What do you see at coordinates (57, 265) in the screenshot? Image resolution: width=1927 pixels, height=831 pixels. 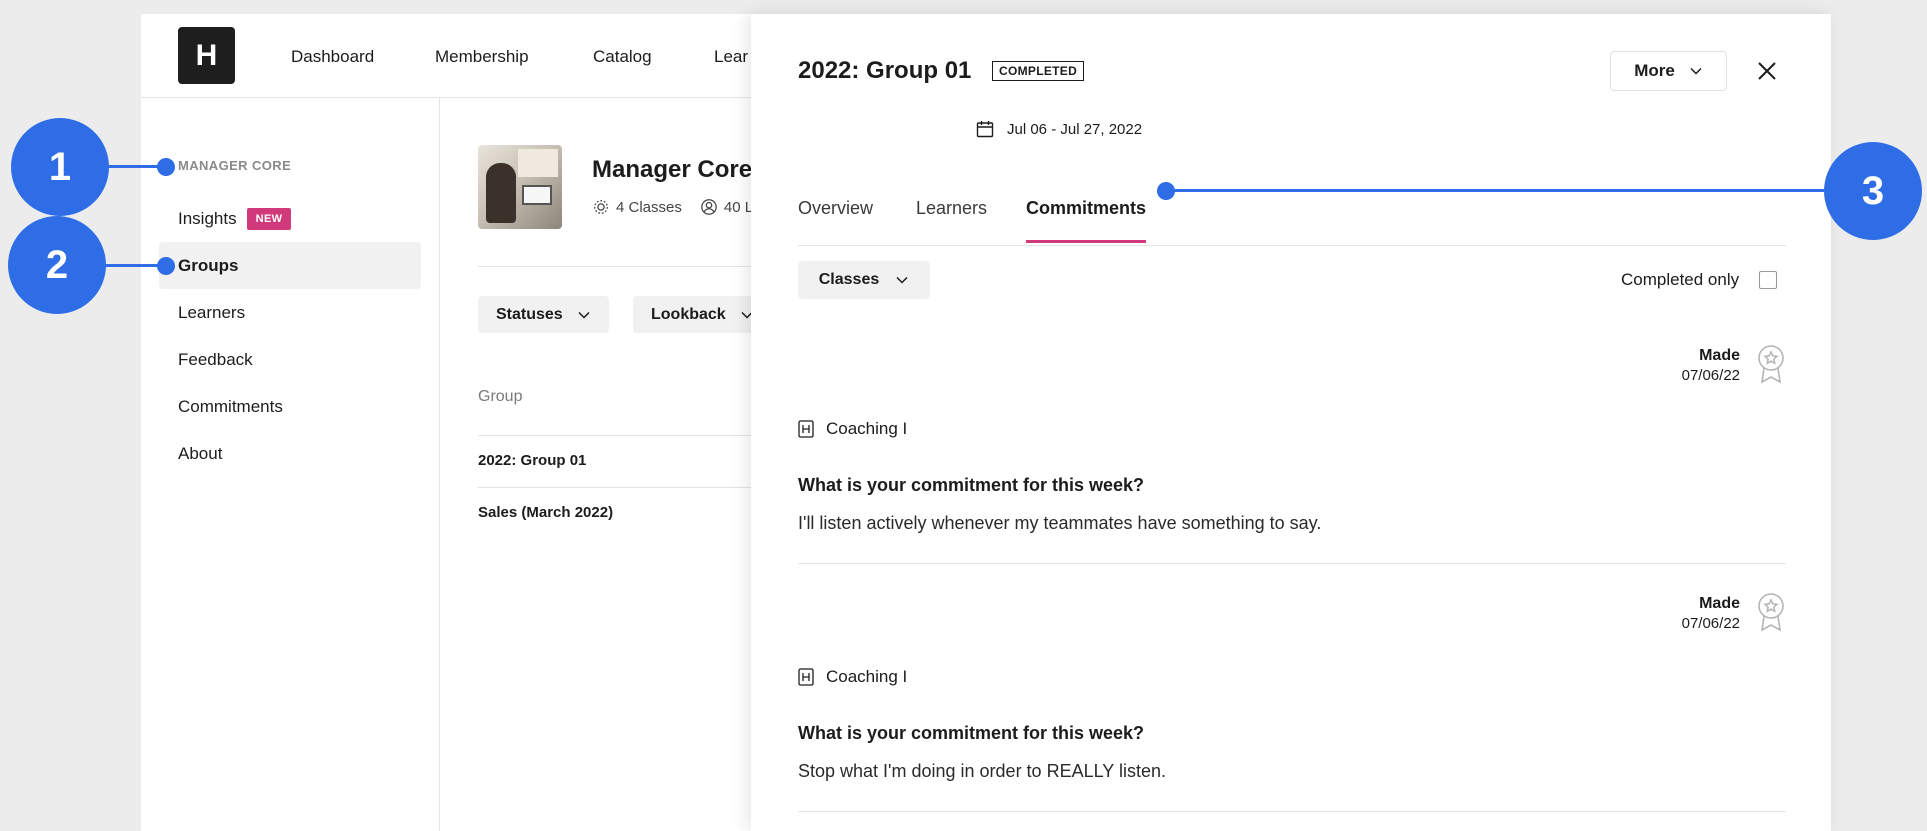 I see `callout-2: 2` at bounding box center [57, 265].